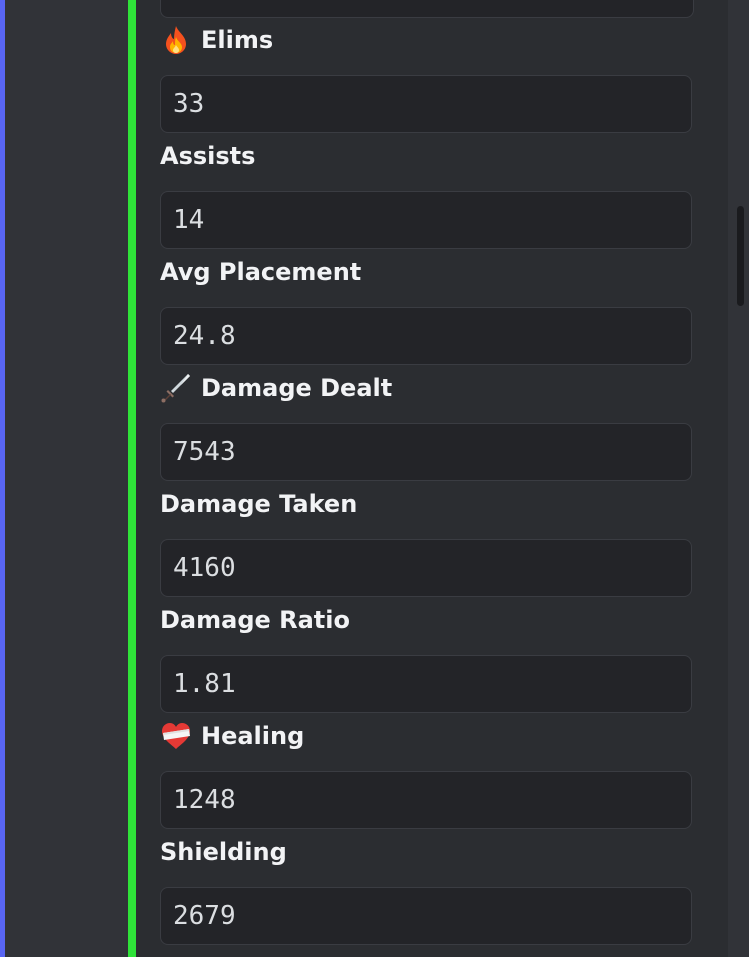 The width and height of the screenshot is (749, 957). What do you see at coordinates (255, 620) in the screenshot?
I see `field-label-damage-ratio: Damage Ratio` at bounding box center [255, 620].